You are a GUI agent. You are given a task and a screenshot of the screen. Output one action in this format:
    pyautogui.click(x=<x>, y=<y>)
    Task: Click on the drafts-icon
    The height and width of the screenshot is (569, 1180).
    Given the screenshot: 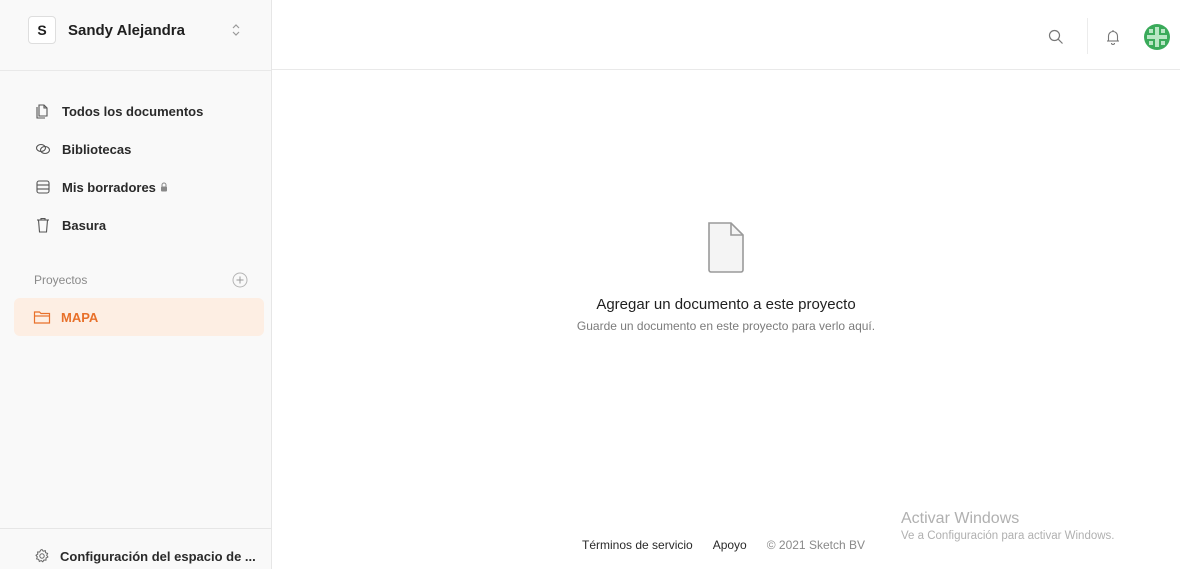 What is the action you would take?
    pyautogui.click(x=43, y=187)
    